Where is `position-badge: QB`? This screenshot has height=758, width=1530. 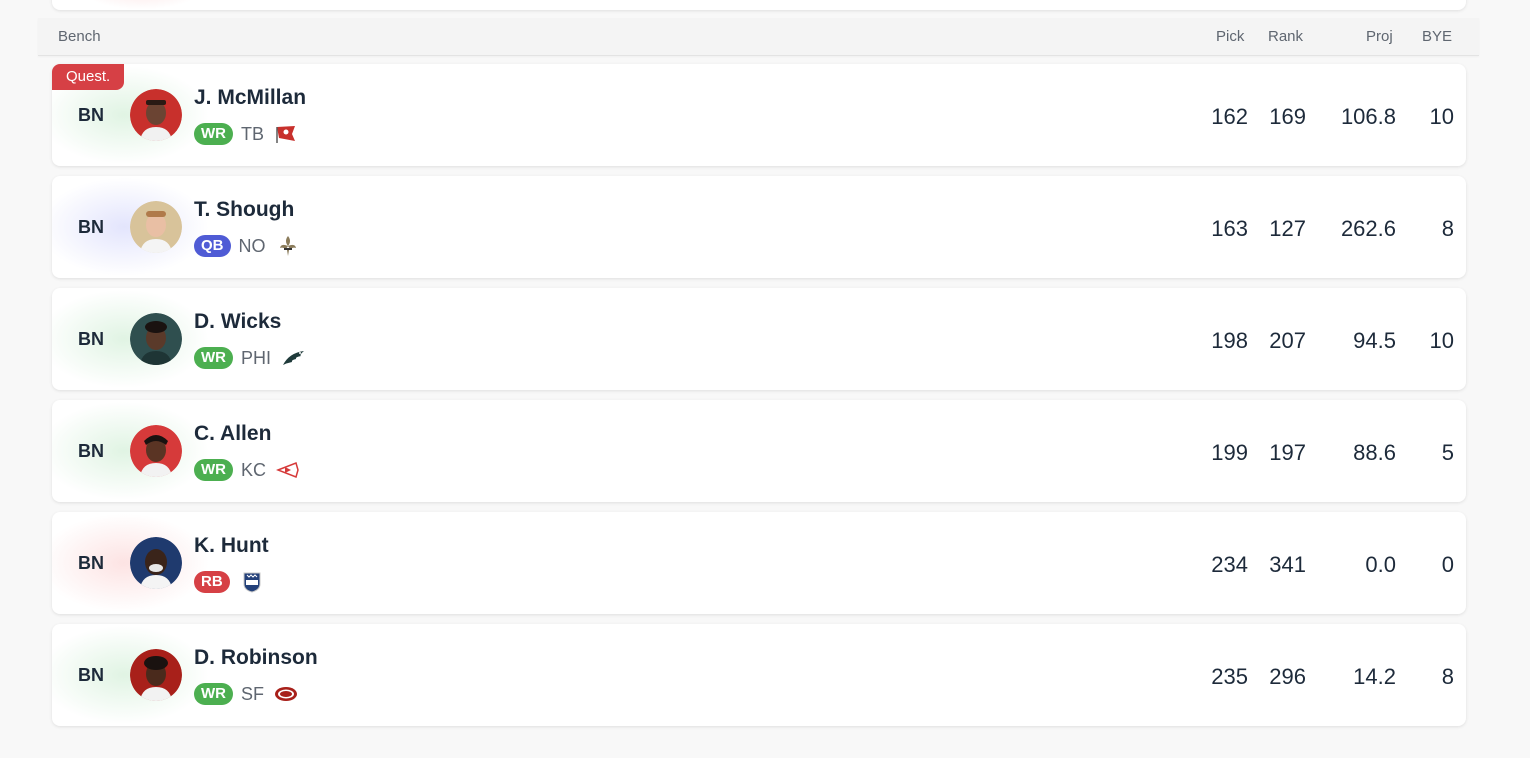 position-badge: QB is located at coordinates (212, 246).